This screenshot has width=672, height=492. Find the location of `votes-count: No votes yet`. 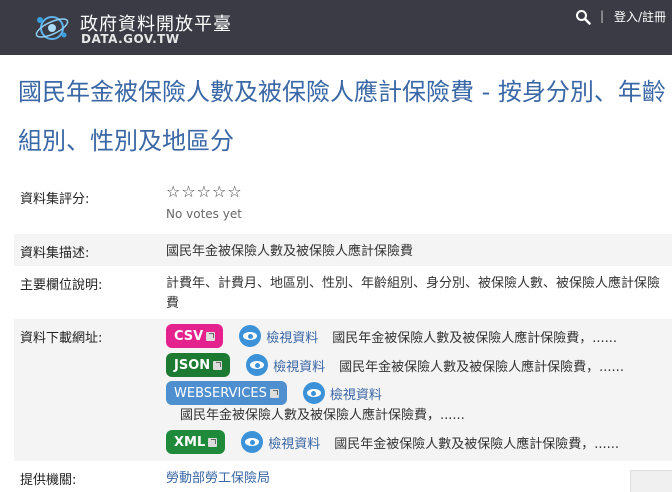

votes-count: No votes yet is located at coordinates (204, 214).